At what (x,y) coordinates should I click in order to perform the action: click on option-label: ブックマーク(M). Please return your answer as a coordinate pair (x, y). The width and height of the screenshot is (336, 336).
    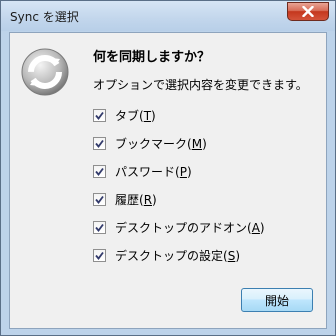
    Looking at the image, I should click on (161, 143).